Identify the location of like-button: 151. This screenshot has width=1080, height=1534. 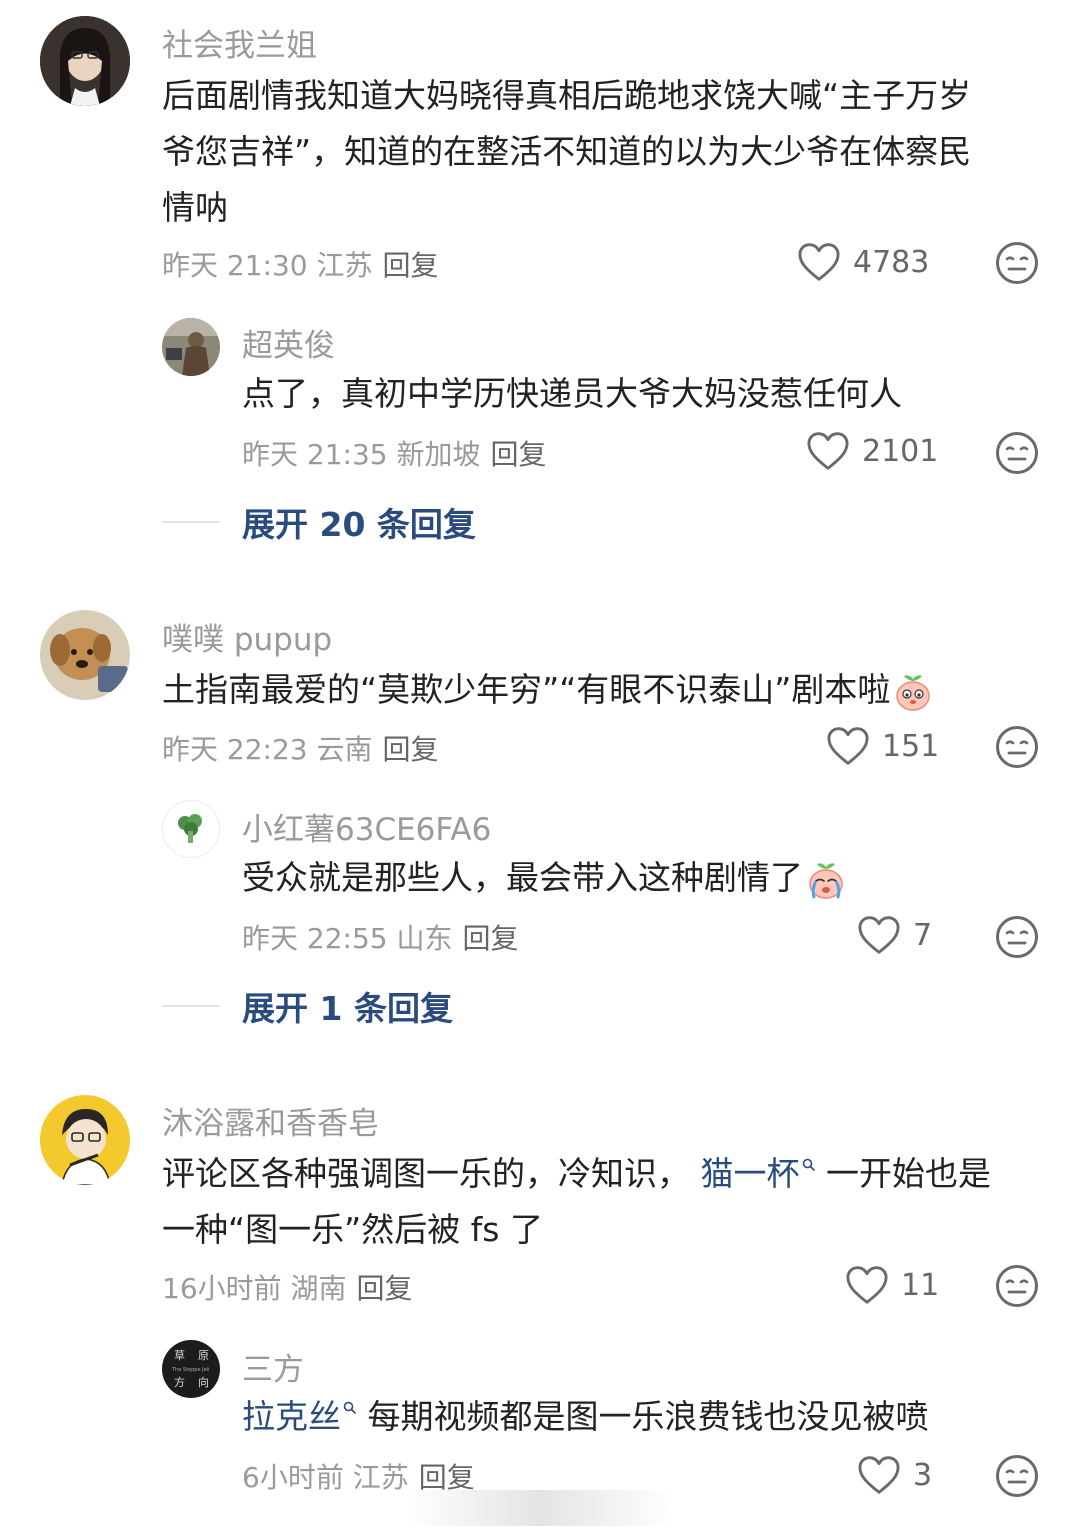
(882, 746).